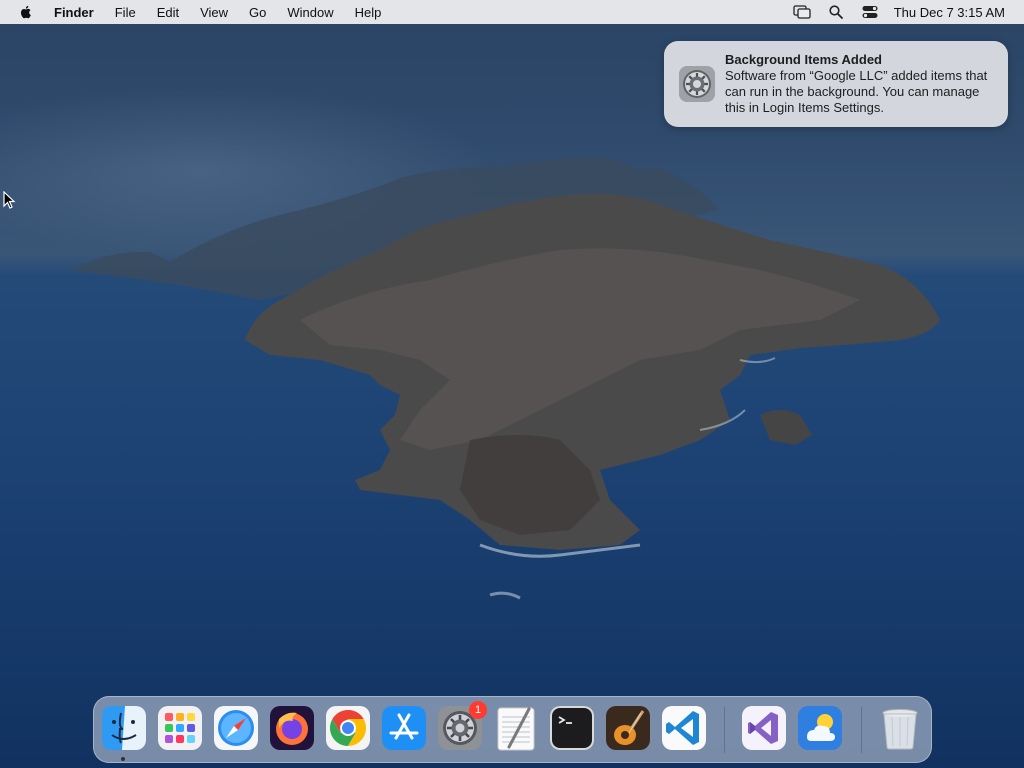  What do you see at coordinates (949, 12) in the screenshot?
I see `menu-bar-clock: Thu Dec 7 3:15 AM` at bounding box center [949, 12].